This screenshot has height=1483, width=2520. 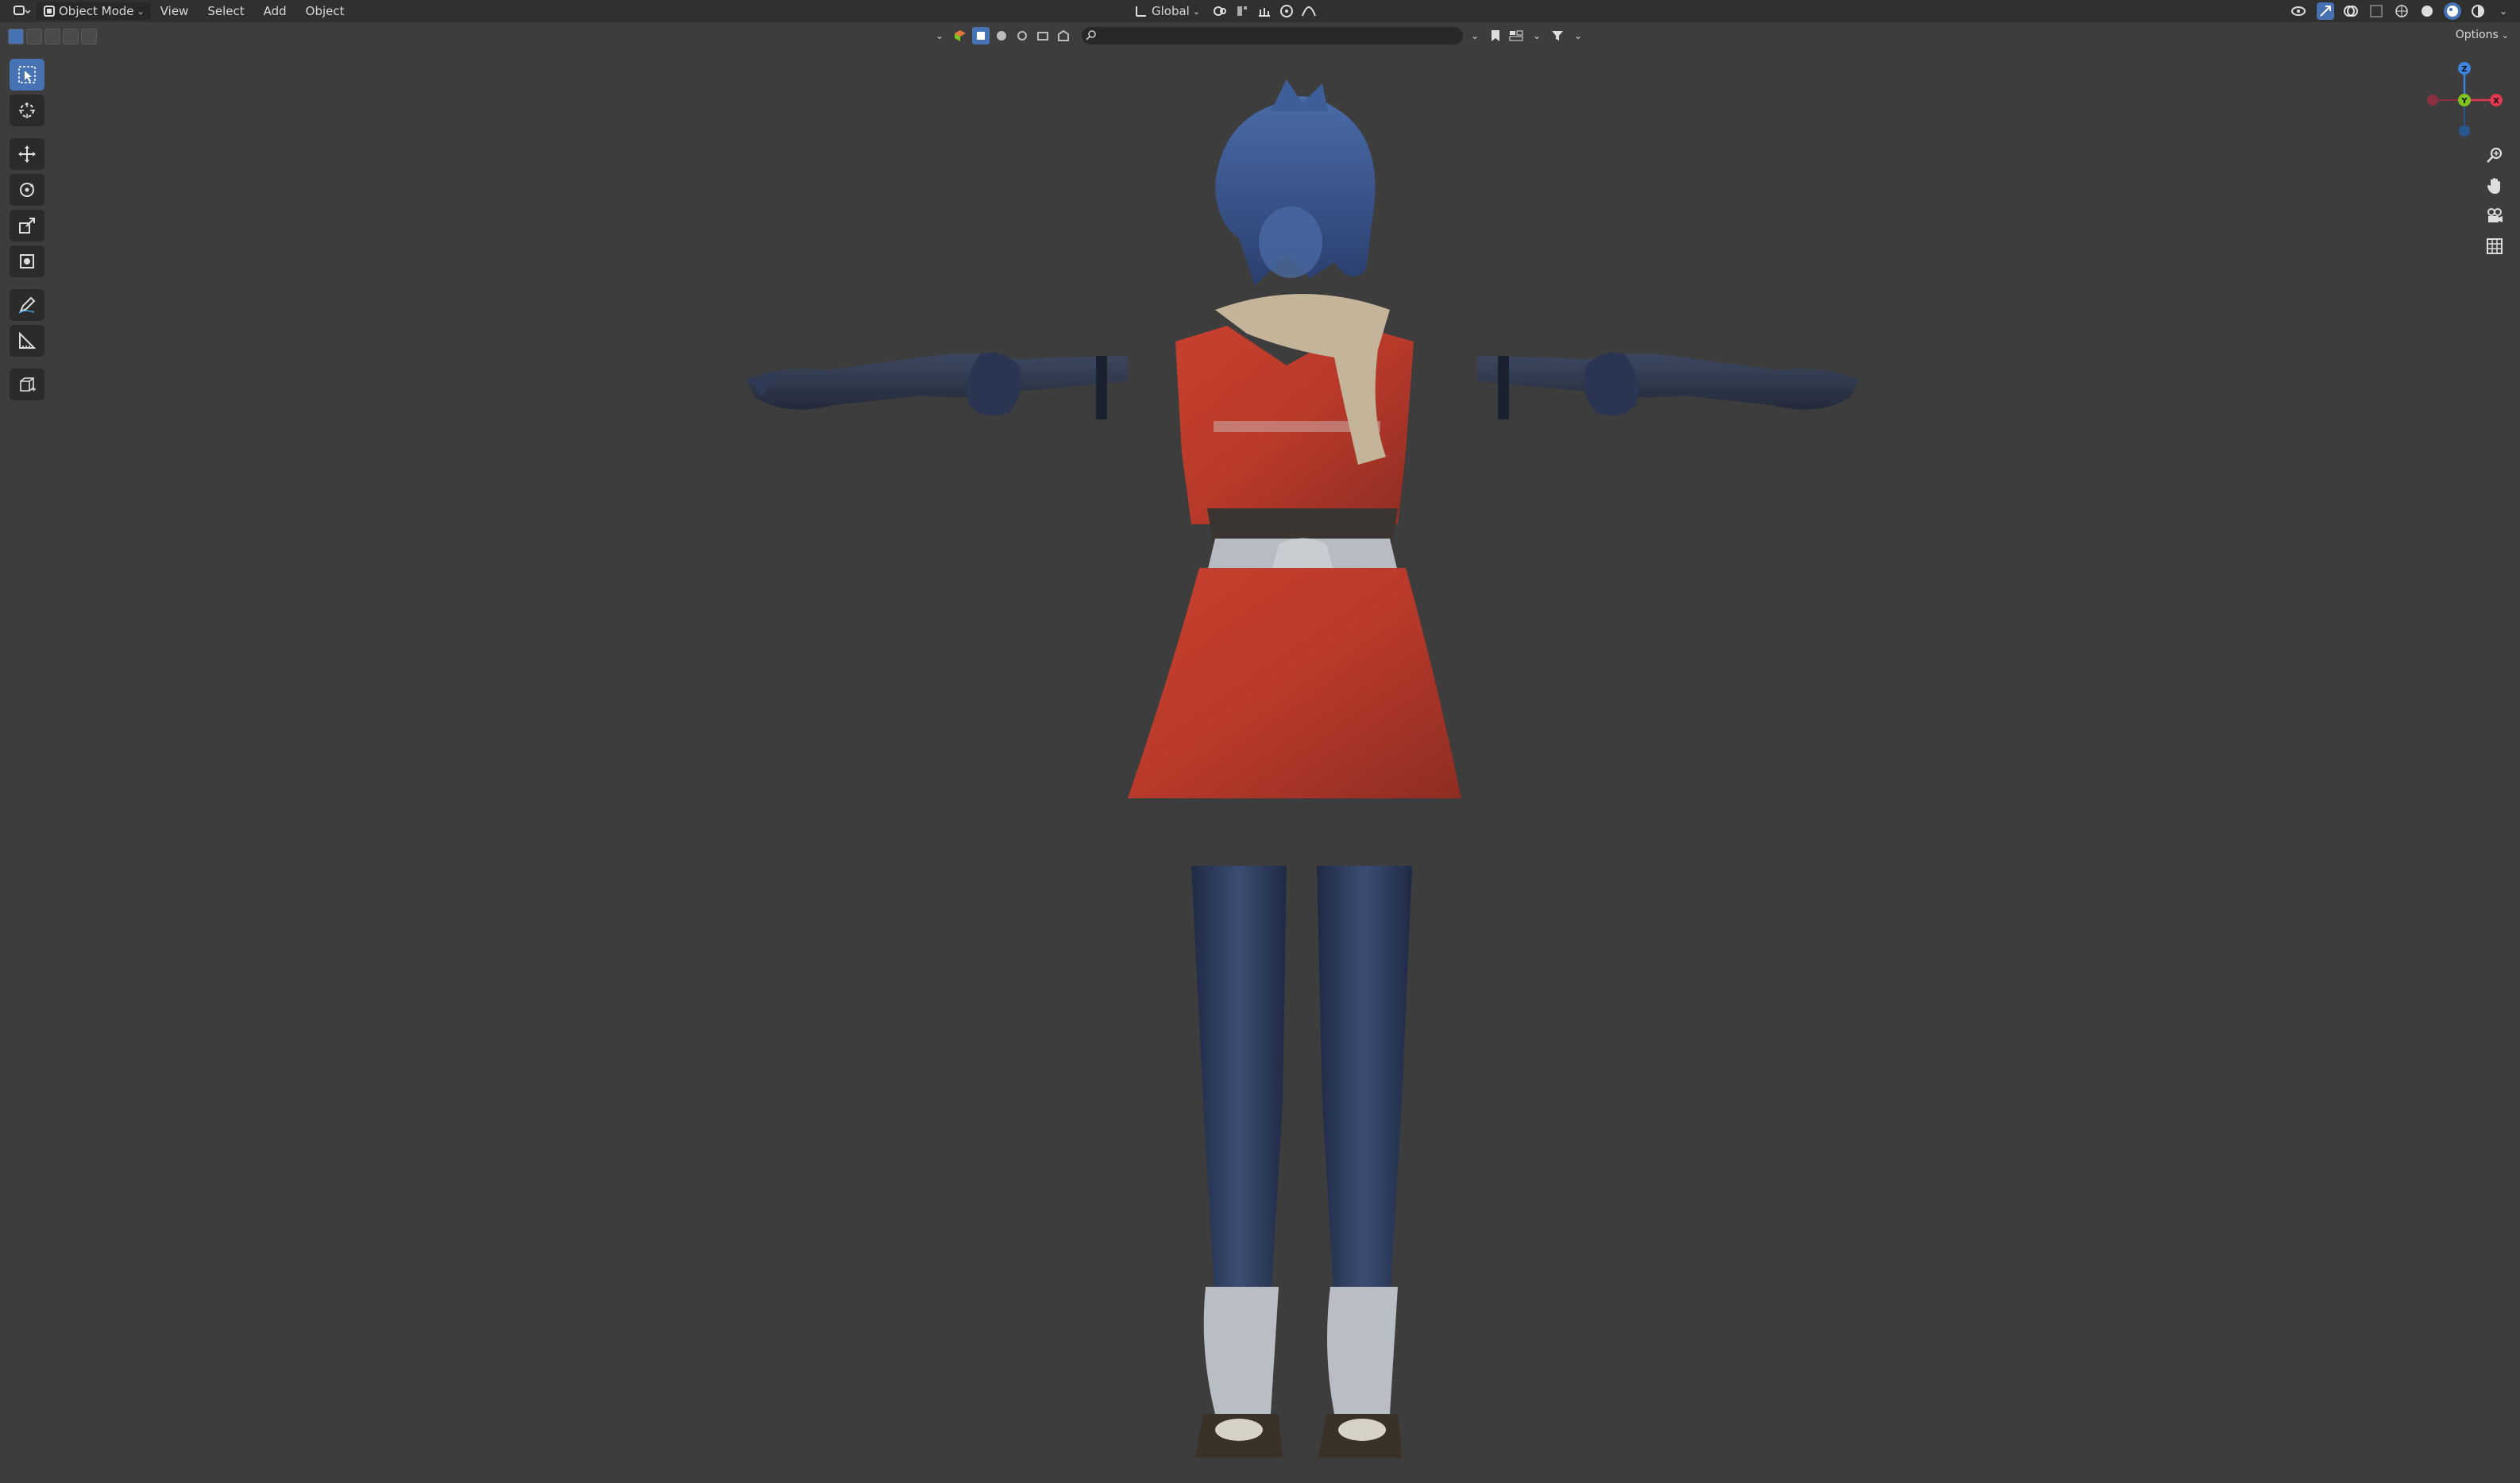 What do you see at coordinates (1495, 35) in the screenshot?
I see `bookmark-icon` at bounding box center [1495, 35].